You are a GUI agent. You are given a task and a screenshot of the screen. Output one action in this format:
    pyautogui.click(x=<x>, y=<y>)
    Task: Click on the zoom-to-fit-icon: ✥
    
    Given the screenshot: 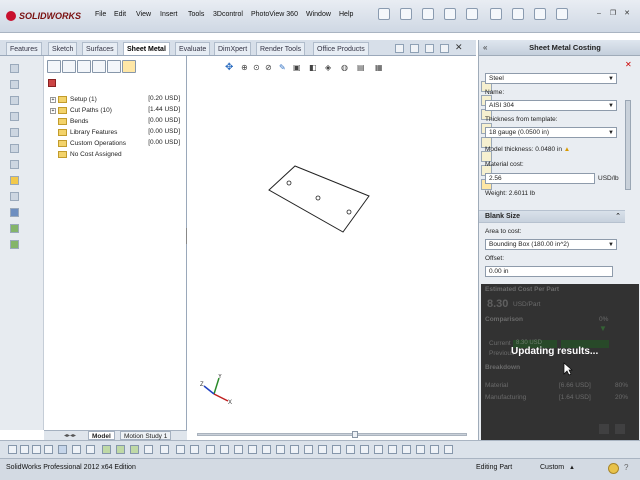 What is the action you would take?
    pyautogui.click(x=229, y=67)
    